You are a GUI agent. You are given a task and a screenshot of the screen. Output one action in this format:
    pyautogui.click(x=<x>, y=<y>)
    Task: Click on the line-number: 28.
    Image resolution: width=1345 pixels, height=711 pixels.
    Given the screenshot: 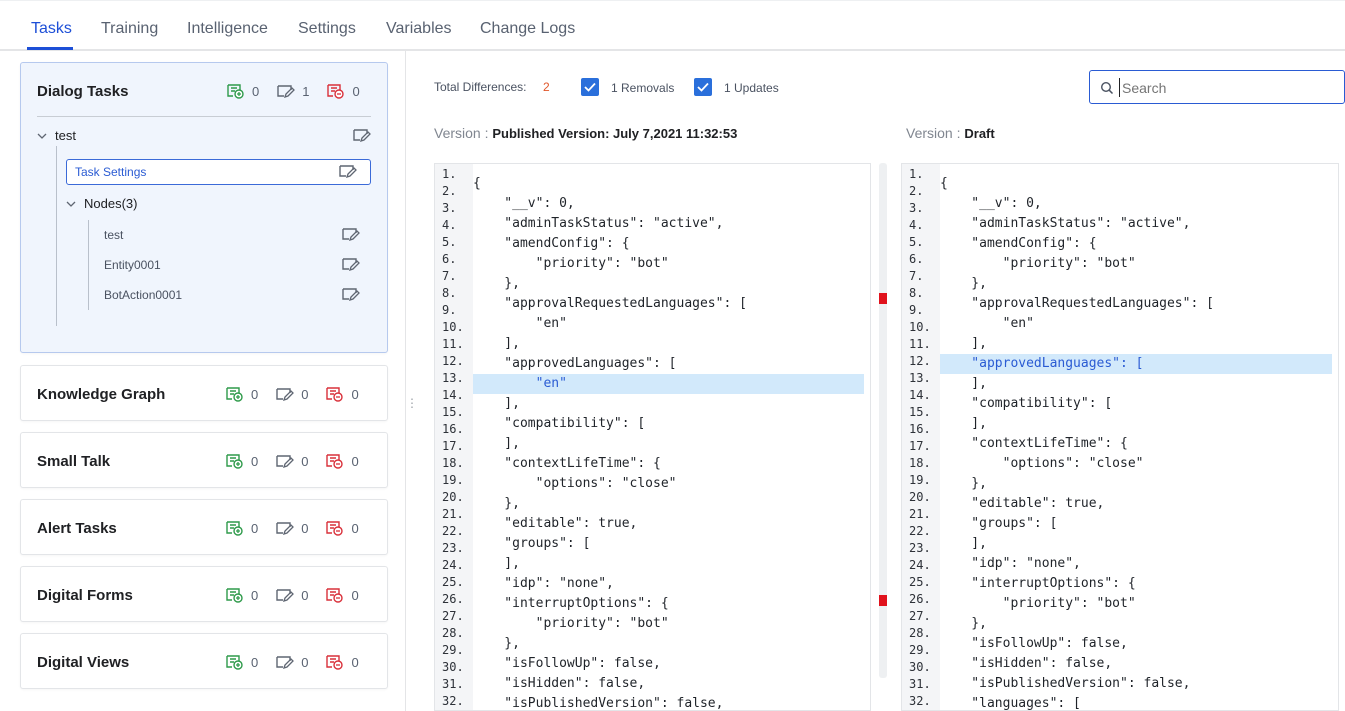 What is the action you would take?
    pyautogui.click(x=453, y=633)
    